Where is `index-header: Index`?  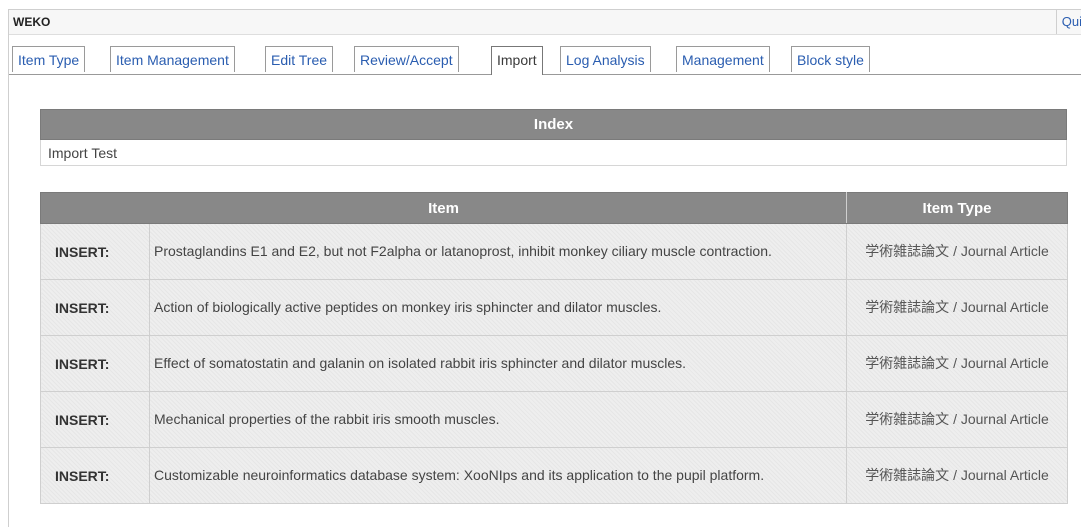 index-header: Index is located at coordinates (553, 124).